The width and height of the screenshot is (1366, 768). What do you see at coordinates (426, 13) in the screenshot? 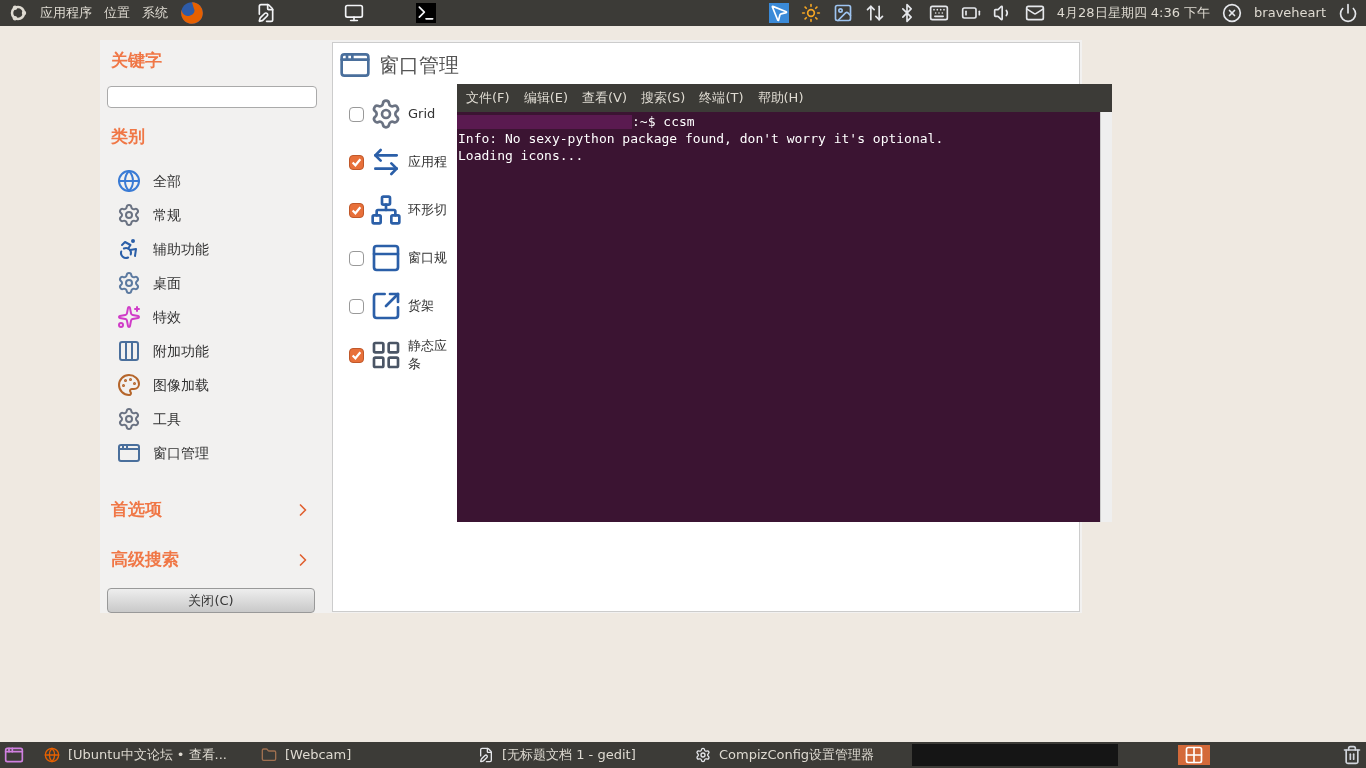
I see `terminal-icon` at bounding box center [426, 13].